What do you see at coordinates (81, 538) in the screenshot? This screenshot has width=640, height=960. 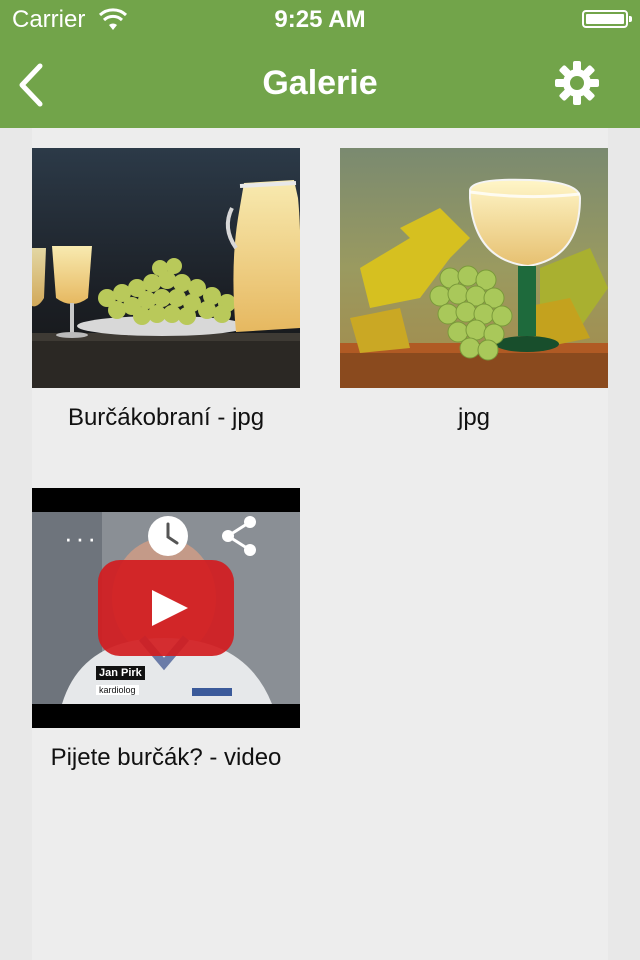 I see `more-icon: ···` at bounding box center [81, 538].